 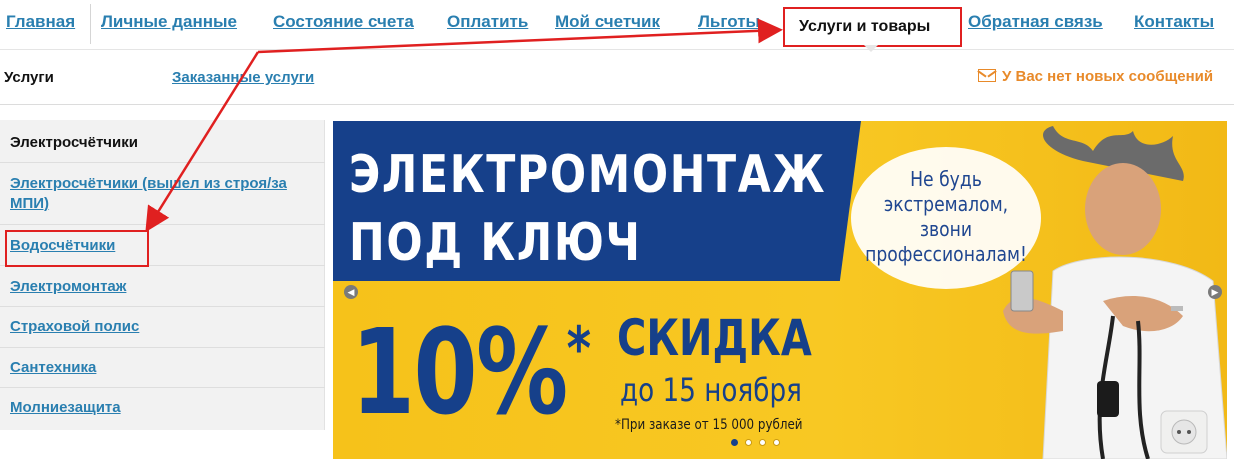 I want to click on sidebar-item-lightning-protection: Молниезащита, so click(x=162, y=409).